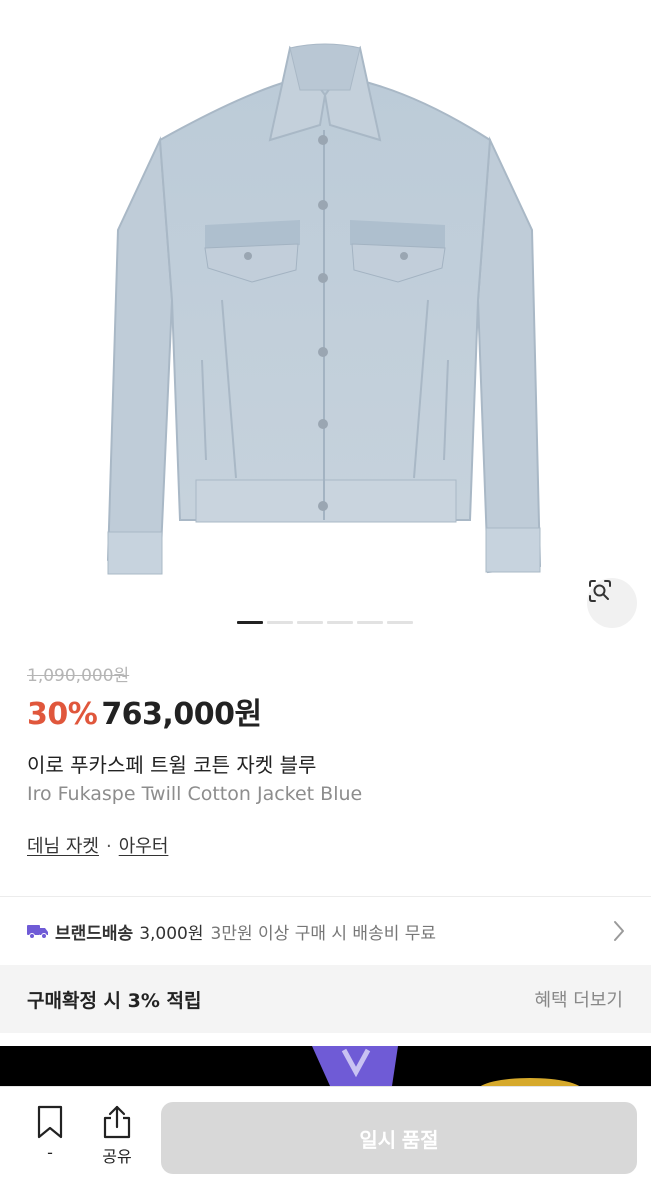  I want to click on lens-search-button, so click(612, 603).